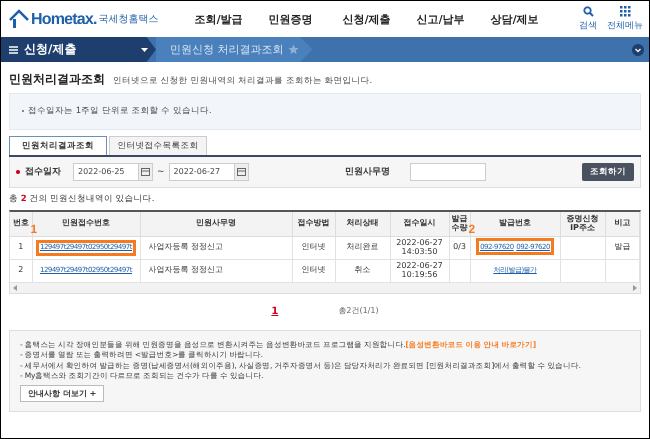 The width and height of the screenshot is (650, 439). I want to click on field-label: 접수일자, so click(43, 172).